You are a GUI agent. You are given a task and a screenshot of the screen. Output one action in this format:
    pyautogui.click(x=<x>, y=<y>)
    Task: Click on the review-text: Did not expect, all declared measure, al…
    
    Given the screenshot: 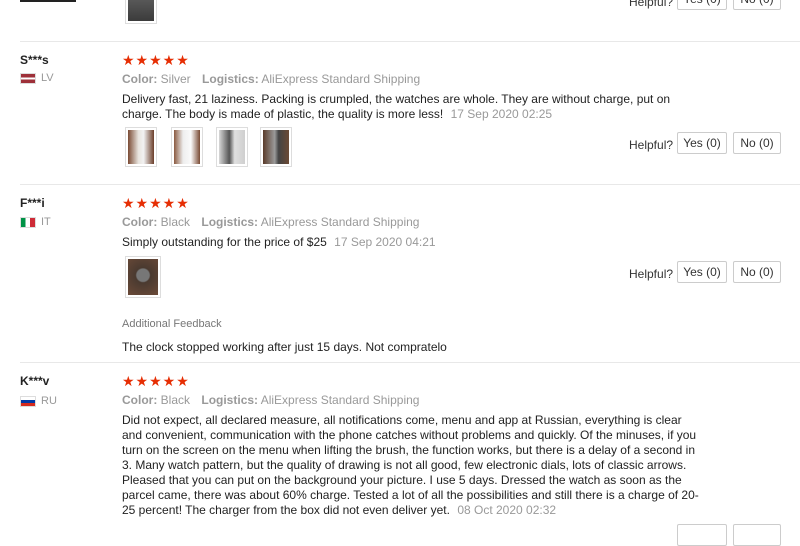 What is the action you would take?
    pyautogui.click(x=411, y=465)
    